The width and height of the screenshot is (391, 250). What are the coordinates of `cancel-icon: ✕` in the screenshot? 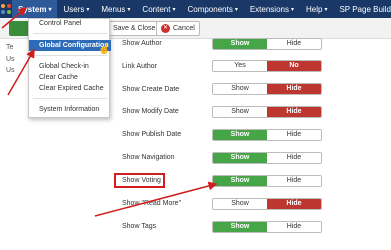 It's located at (165, 28).